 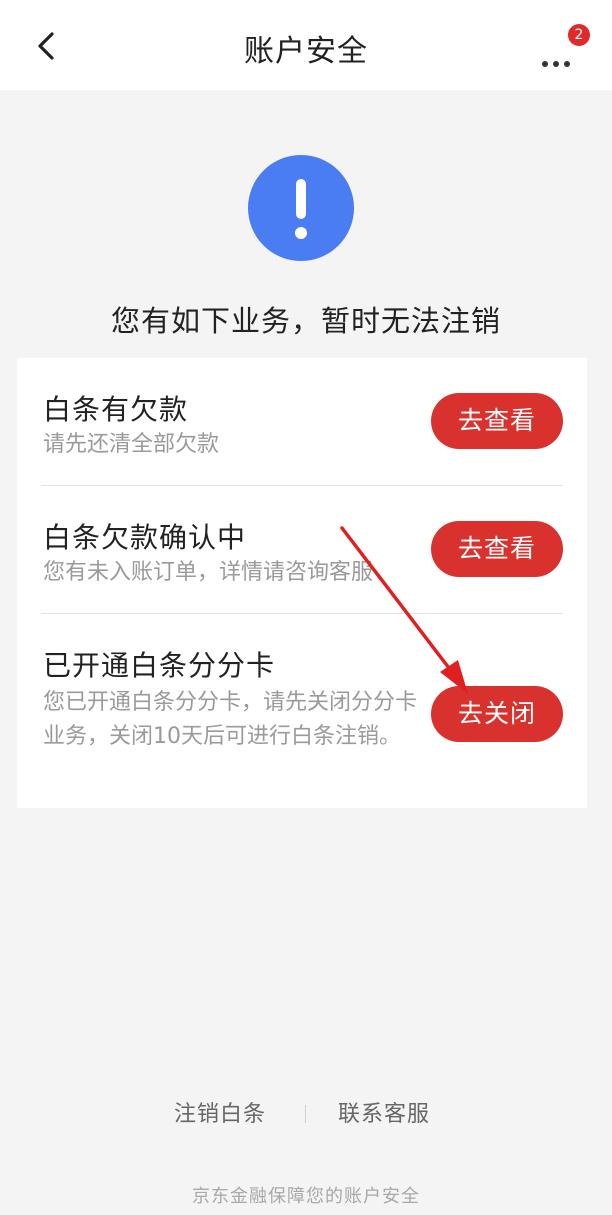 I want to click on exclamation-circle-icon, so click(x=301, y=208).